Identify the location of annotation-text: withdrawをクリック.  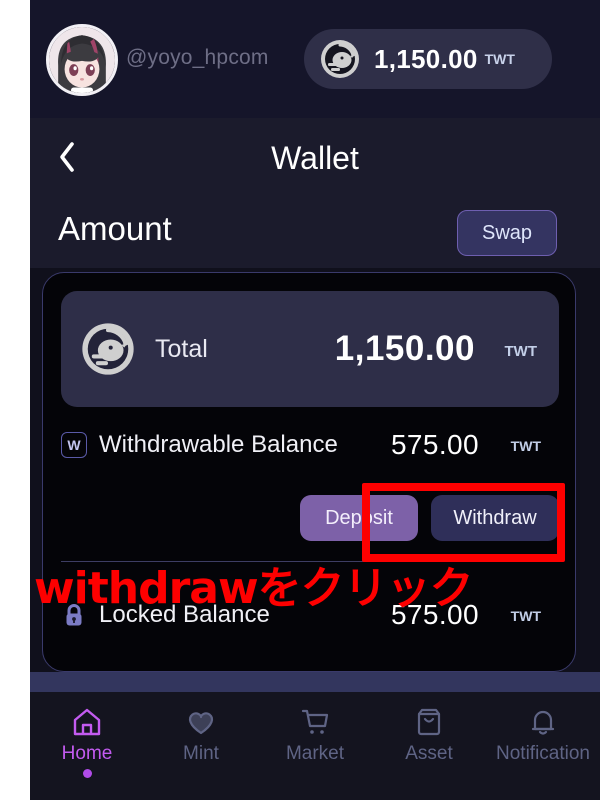
(254, 588).